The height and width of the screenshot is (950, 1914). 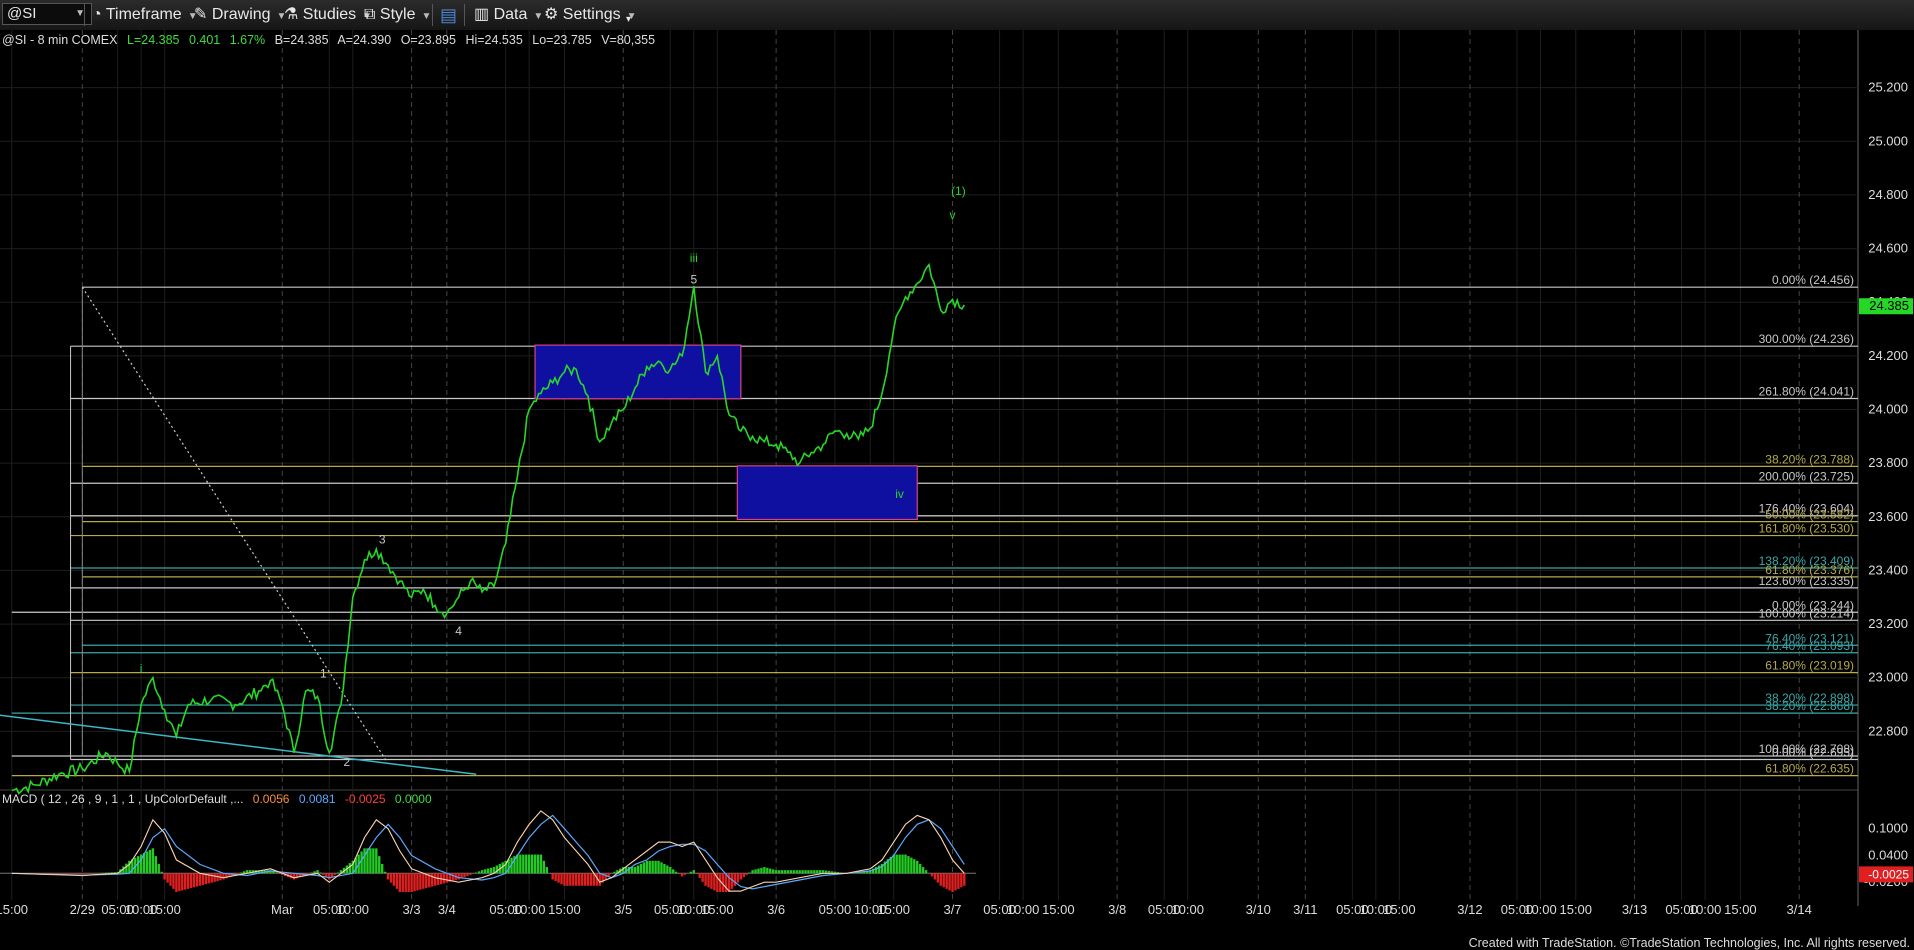 What do you see at coordinates (1809, 706) in the screenshot?
I see `fib-level-label: 38.20% (22.868)` at bounding box center [1809, 706].